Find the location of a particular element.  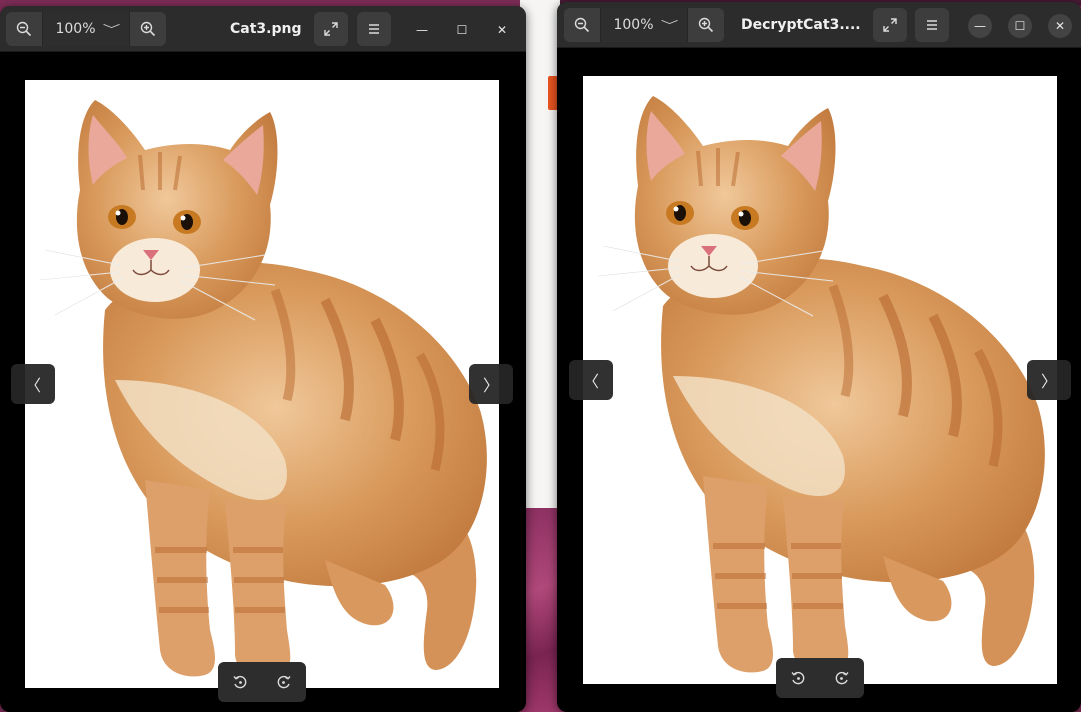

headerbar: 100% ﹀ Cat3.png — ☐ ✕ is located at coordinates (263, 29).